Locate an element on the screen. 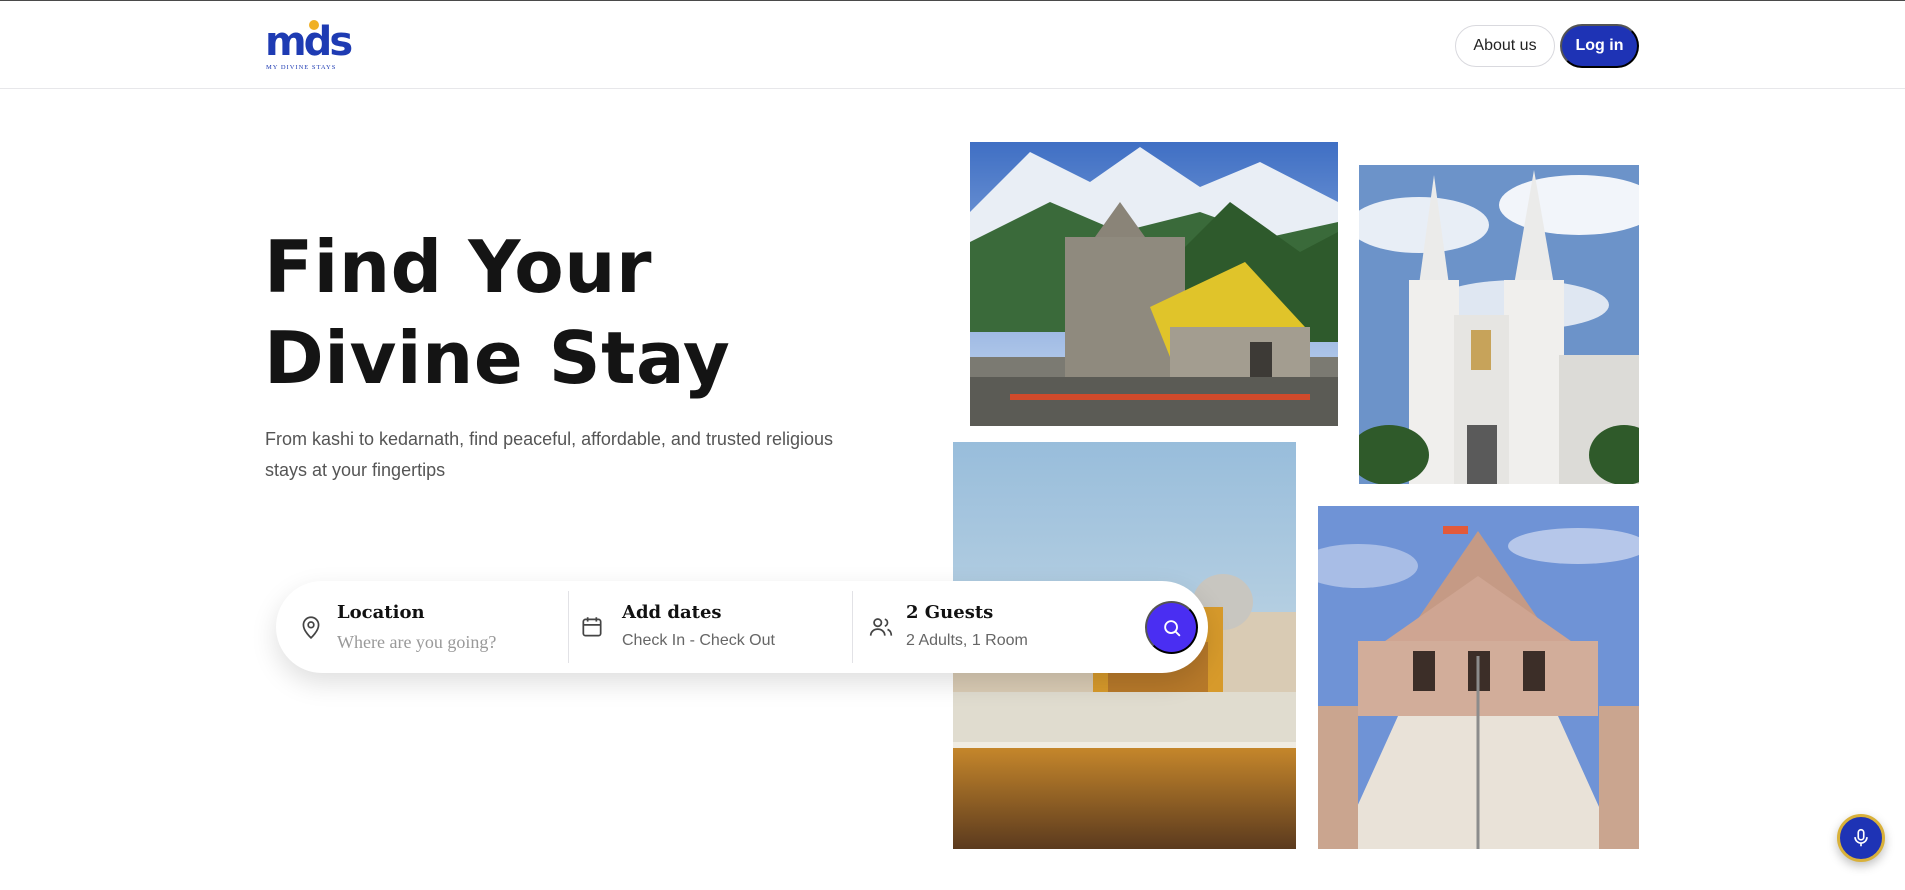  hero-title-line-1: Find Your is located at coordinates (458, 267).